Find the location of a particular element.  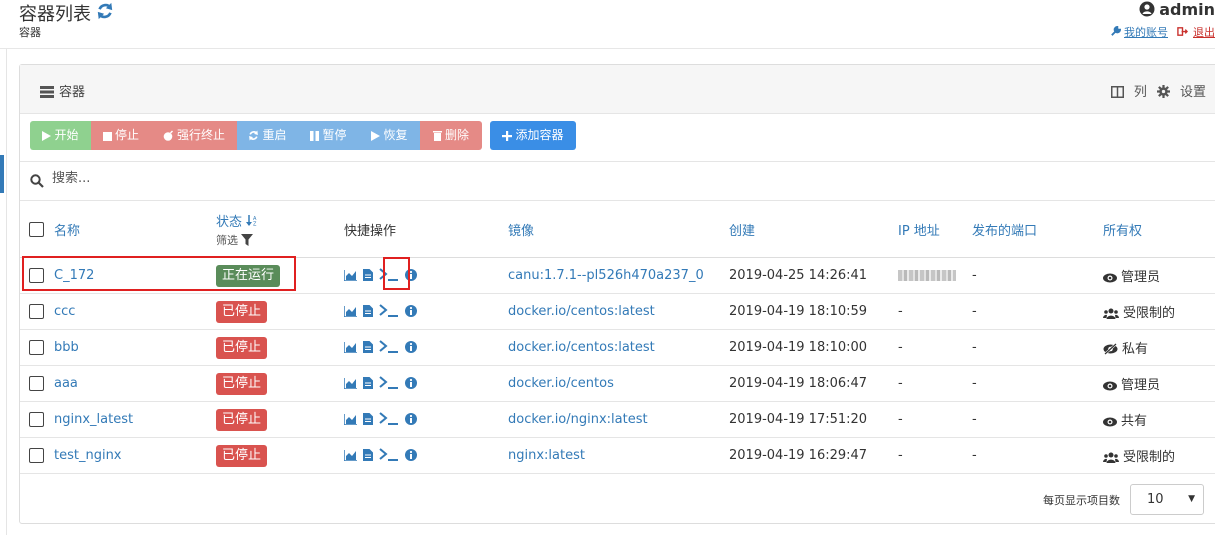

plus-icon is located at coordinates (507, 136).